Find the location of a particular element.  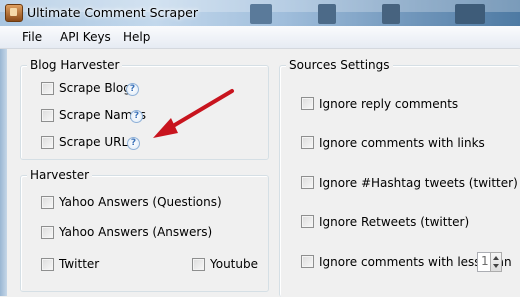

annotation-arrow is located at coordinates (193, 113).